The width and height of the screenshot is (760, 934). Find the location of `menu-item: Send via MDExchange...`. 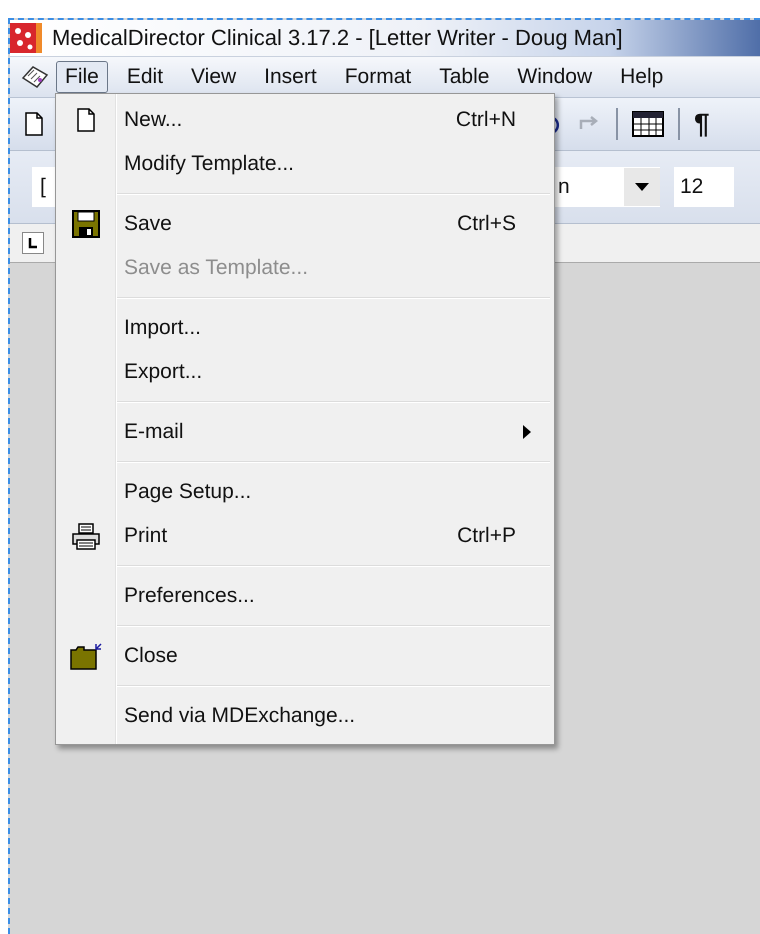

menu-item: Send via MDExchange... is located at coordinates (305, 716).